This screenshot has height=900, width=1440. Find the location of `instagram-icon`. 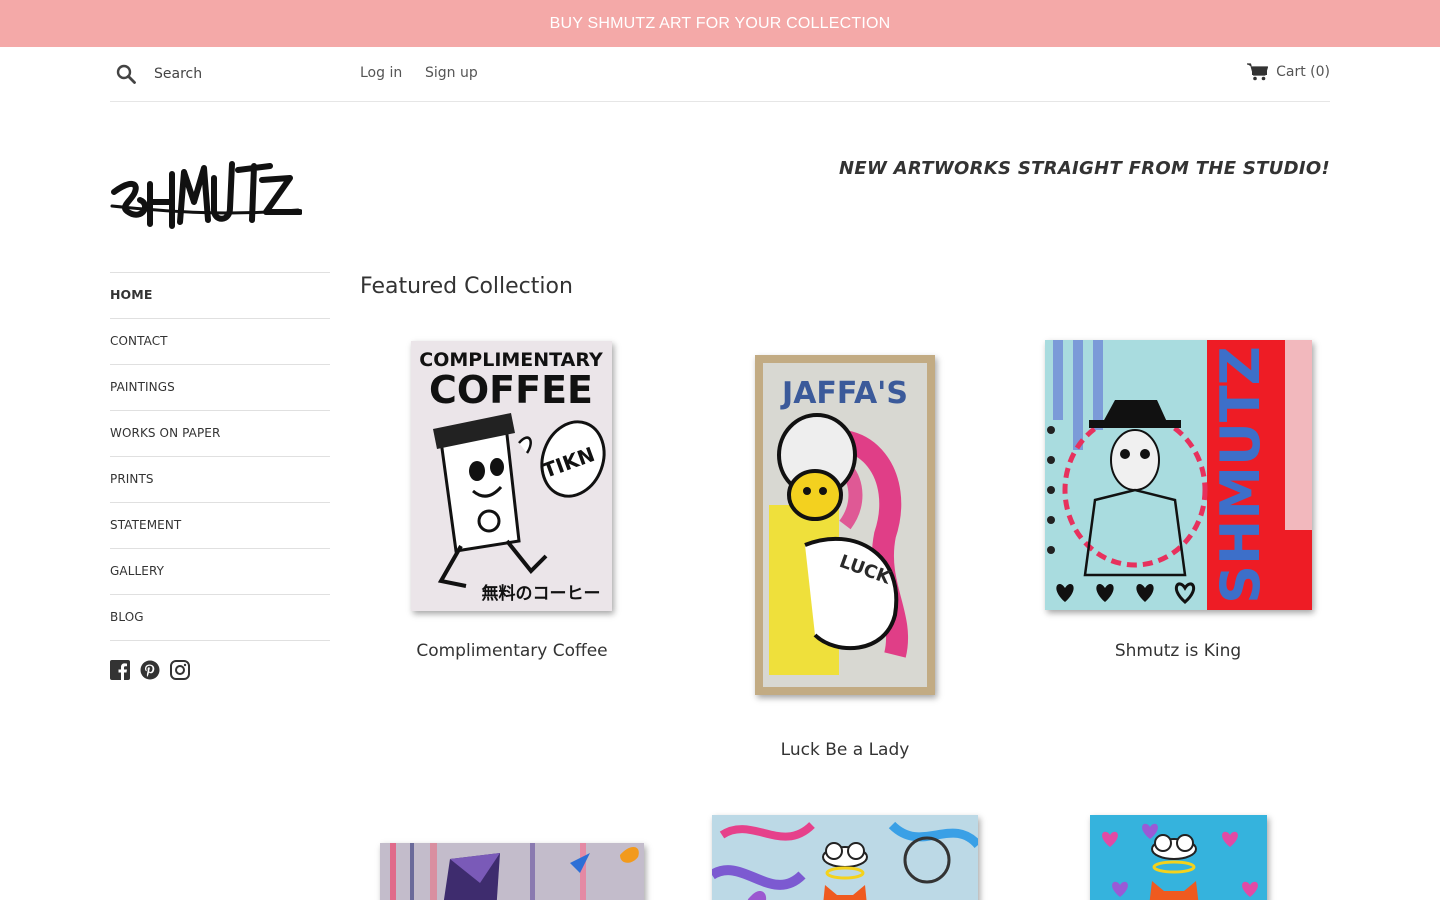

instagram-icon is located at coordinates (180, 670).